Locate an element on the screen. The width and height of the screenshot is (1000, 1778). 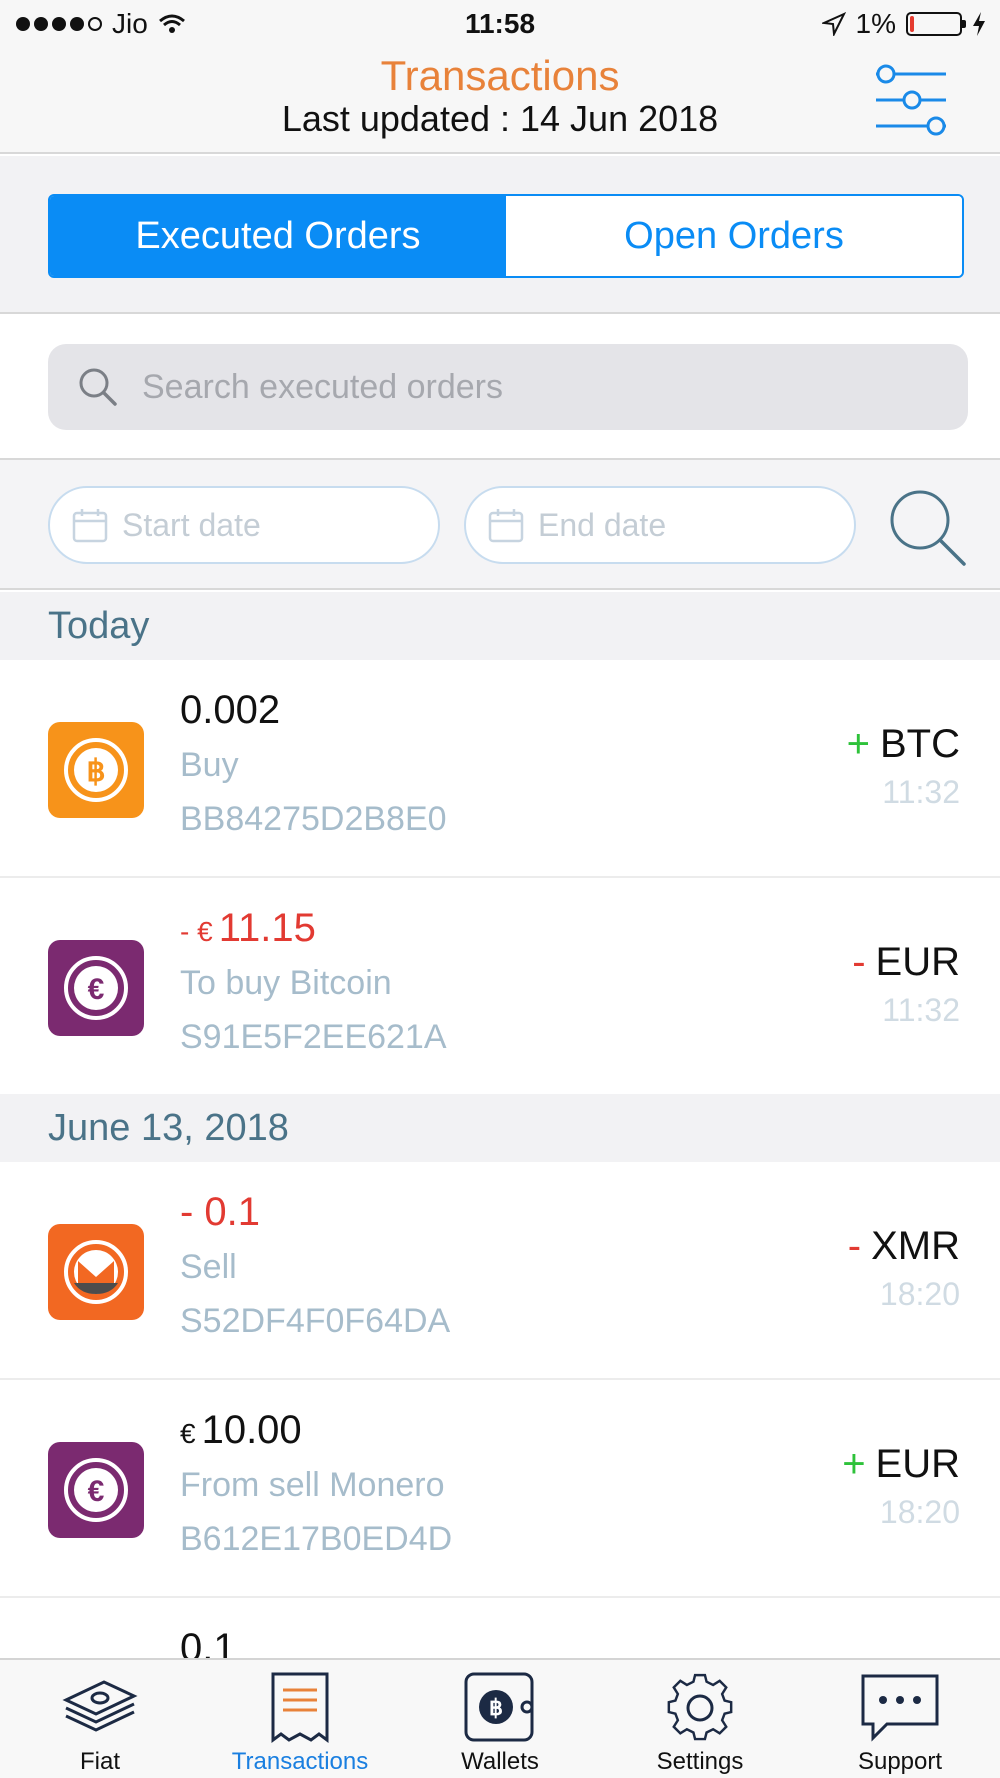
transaction-id: B612E17B0ED4D is located at coordinates (316, 1539).